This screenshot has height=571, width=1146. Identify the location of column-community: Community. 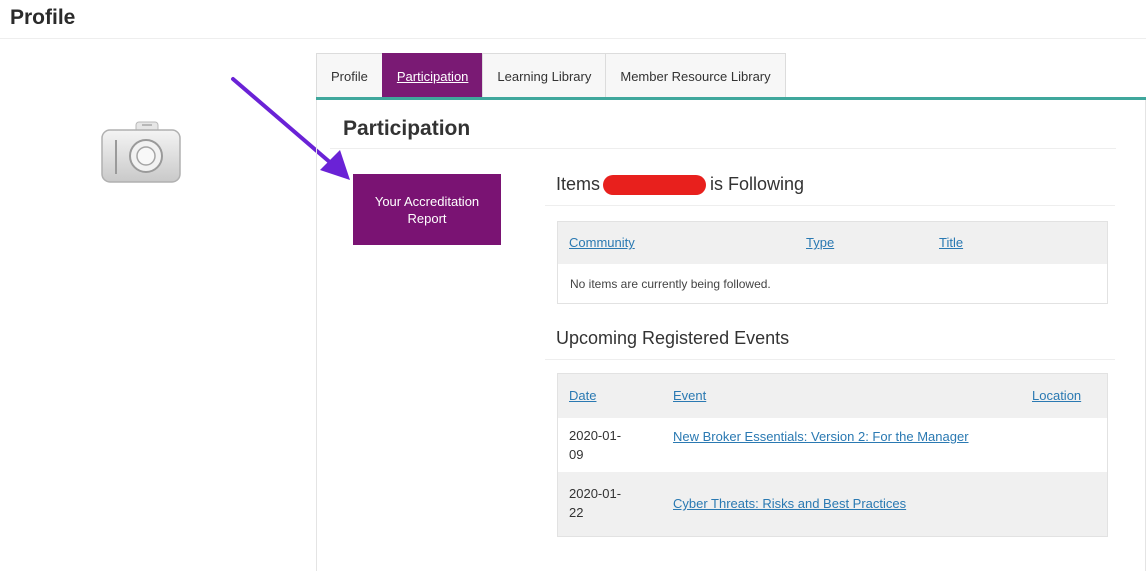
(602, 242).